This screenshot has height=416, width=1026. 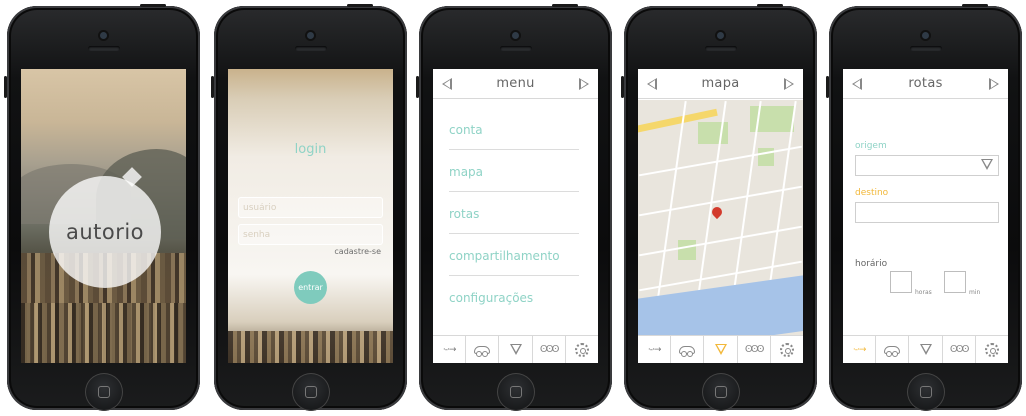 What do you see at coordinates (357, 251) in the screenshot?
I see `register-link: cadastre-se` at bounding box center [357, 251].